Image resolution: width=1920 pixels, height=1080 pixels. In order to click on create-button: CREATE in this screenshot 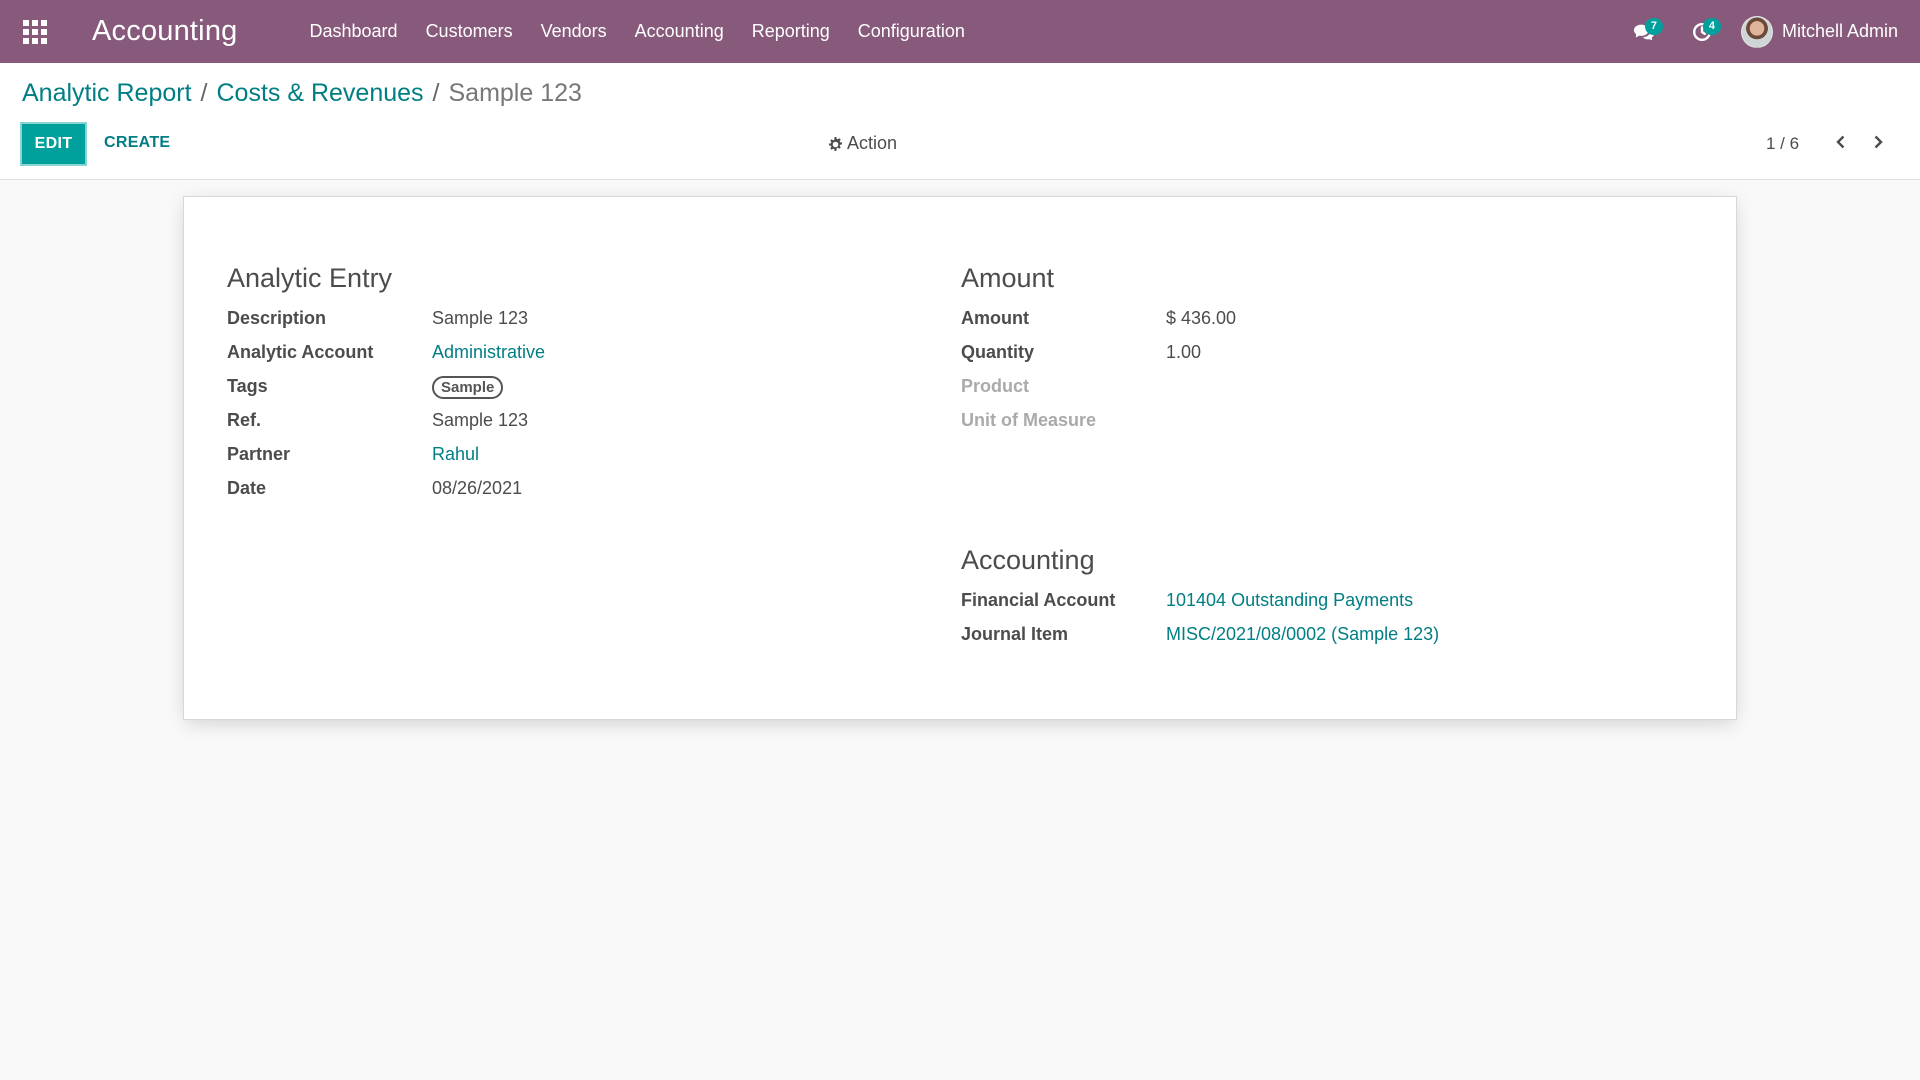, I will do `click(137, 143)`.